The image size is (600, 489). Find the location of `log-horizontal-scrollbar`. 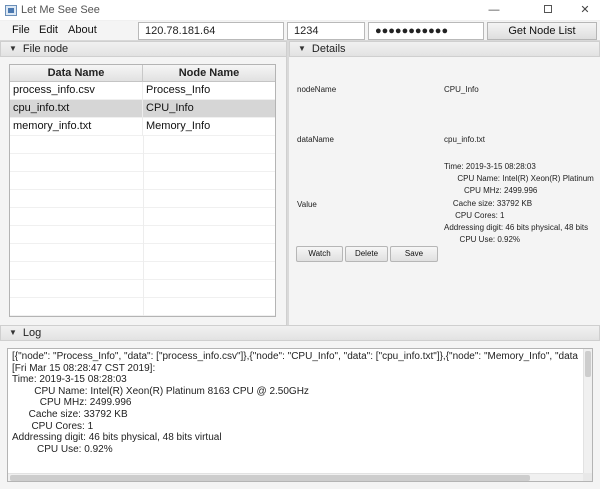

log-horizontal-scrollbar is located at coordinates (295, 477).